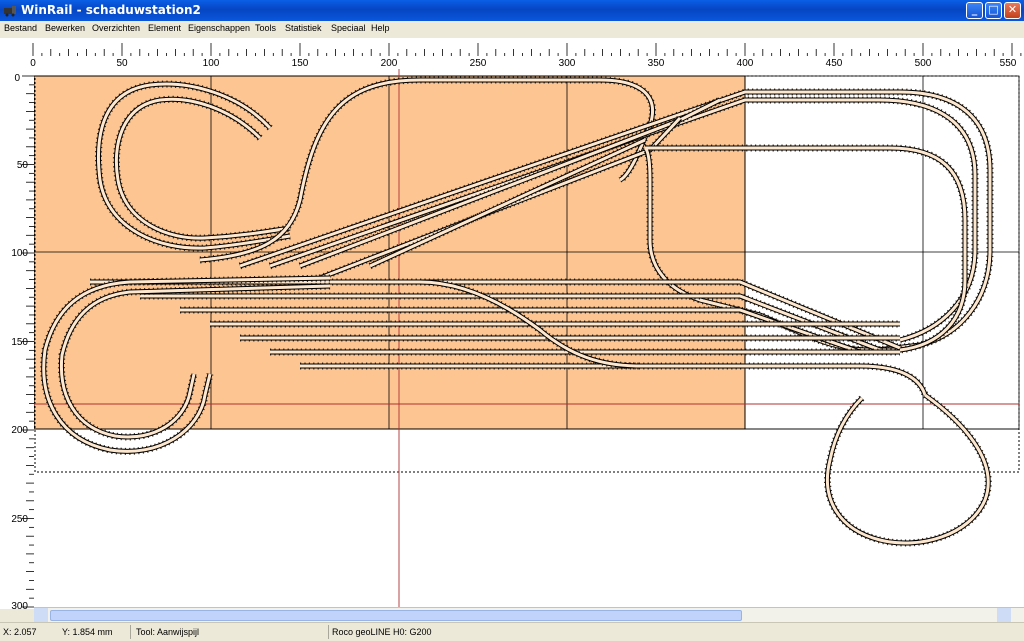 This screenshot has width=1024, height=641. What do you see at coordinates (219, 28) in the screenshot?
I see `menu-eigenschappen: Eigenschappen` at bounding box center [219, 28].